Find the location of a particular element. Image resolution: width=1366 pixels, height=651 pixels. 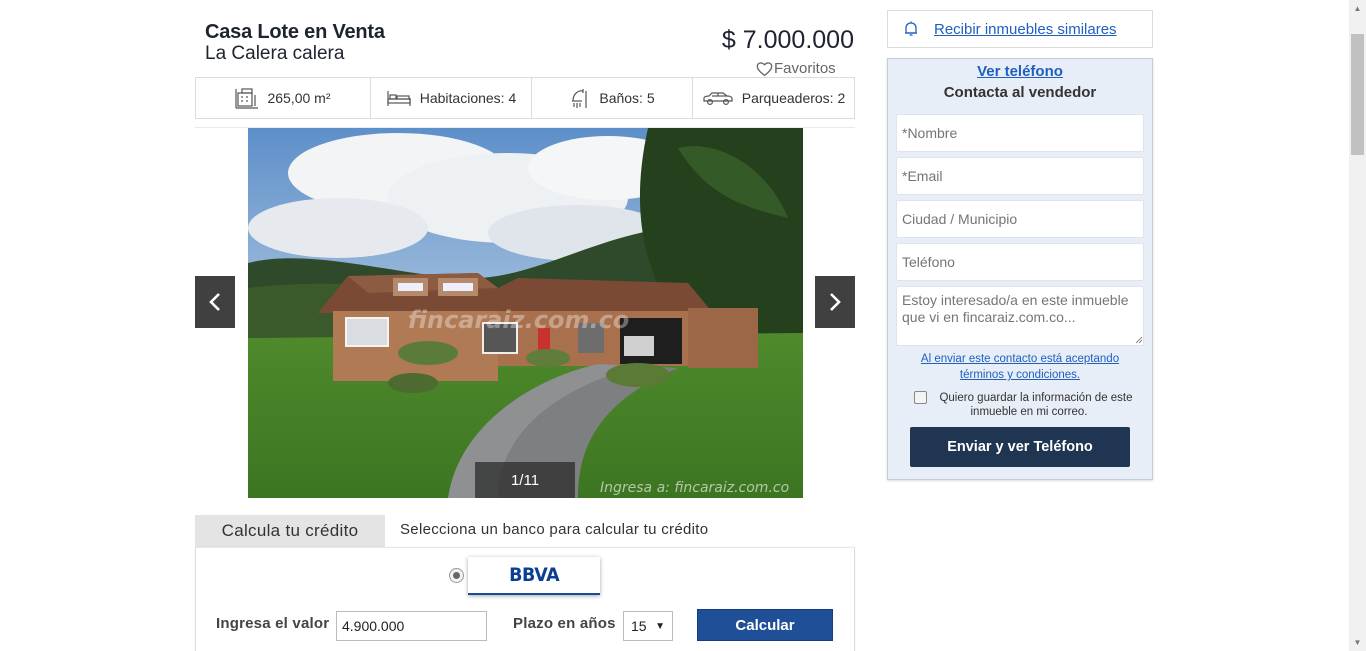

listing-price: $ 7.000.000 is located at coordinates (787, 40).